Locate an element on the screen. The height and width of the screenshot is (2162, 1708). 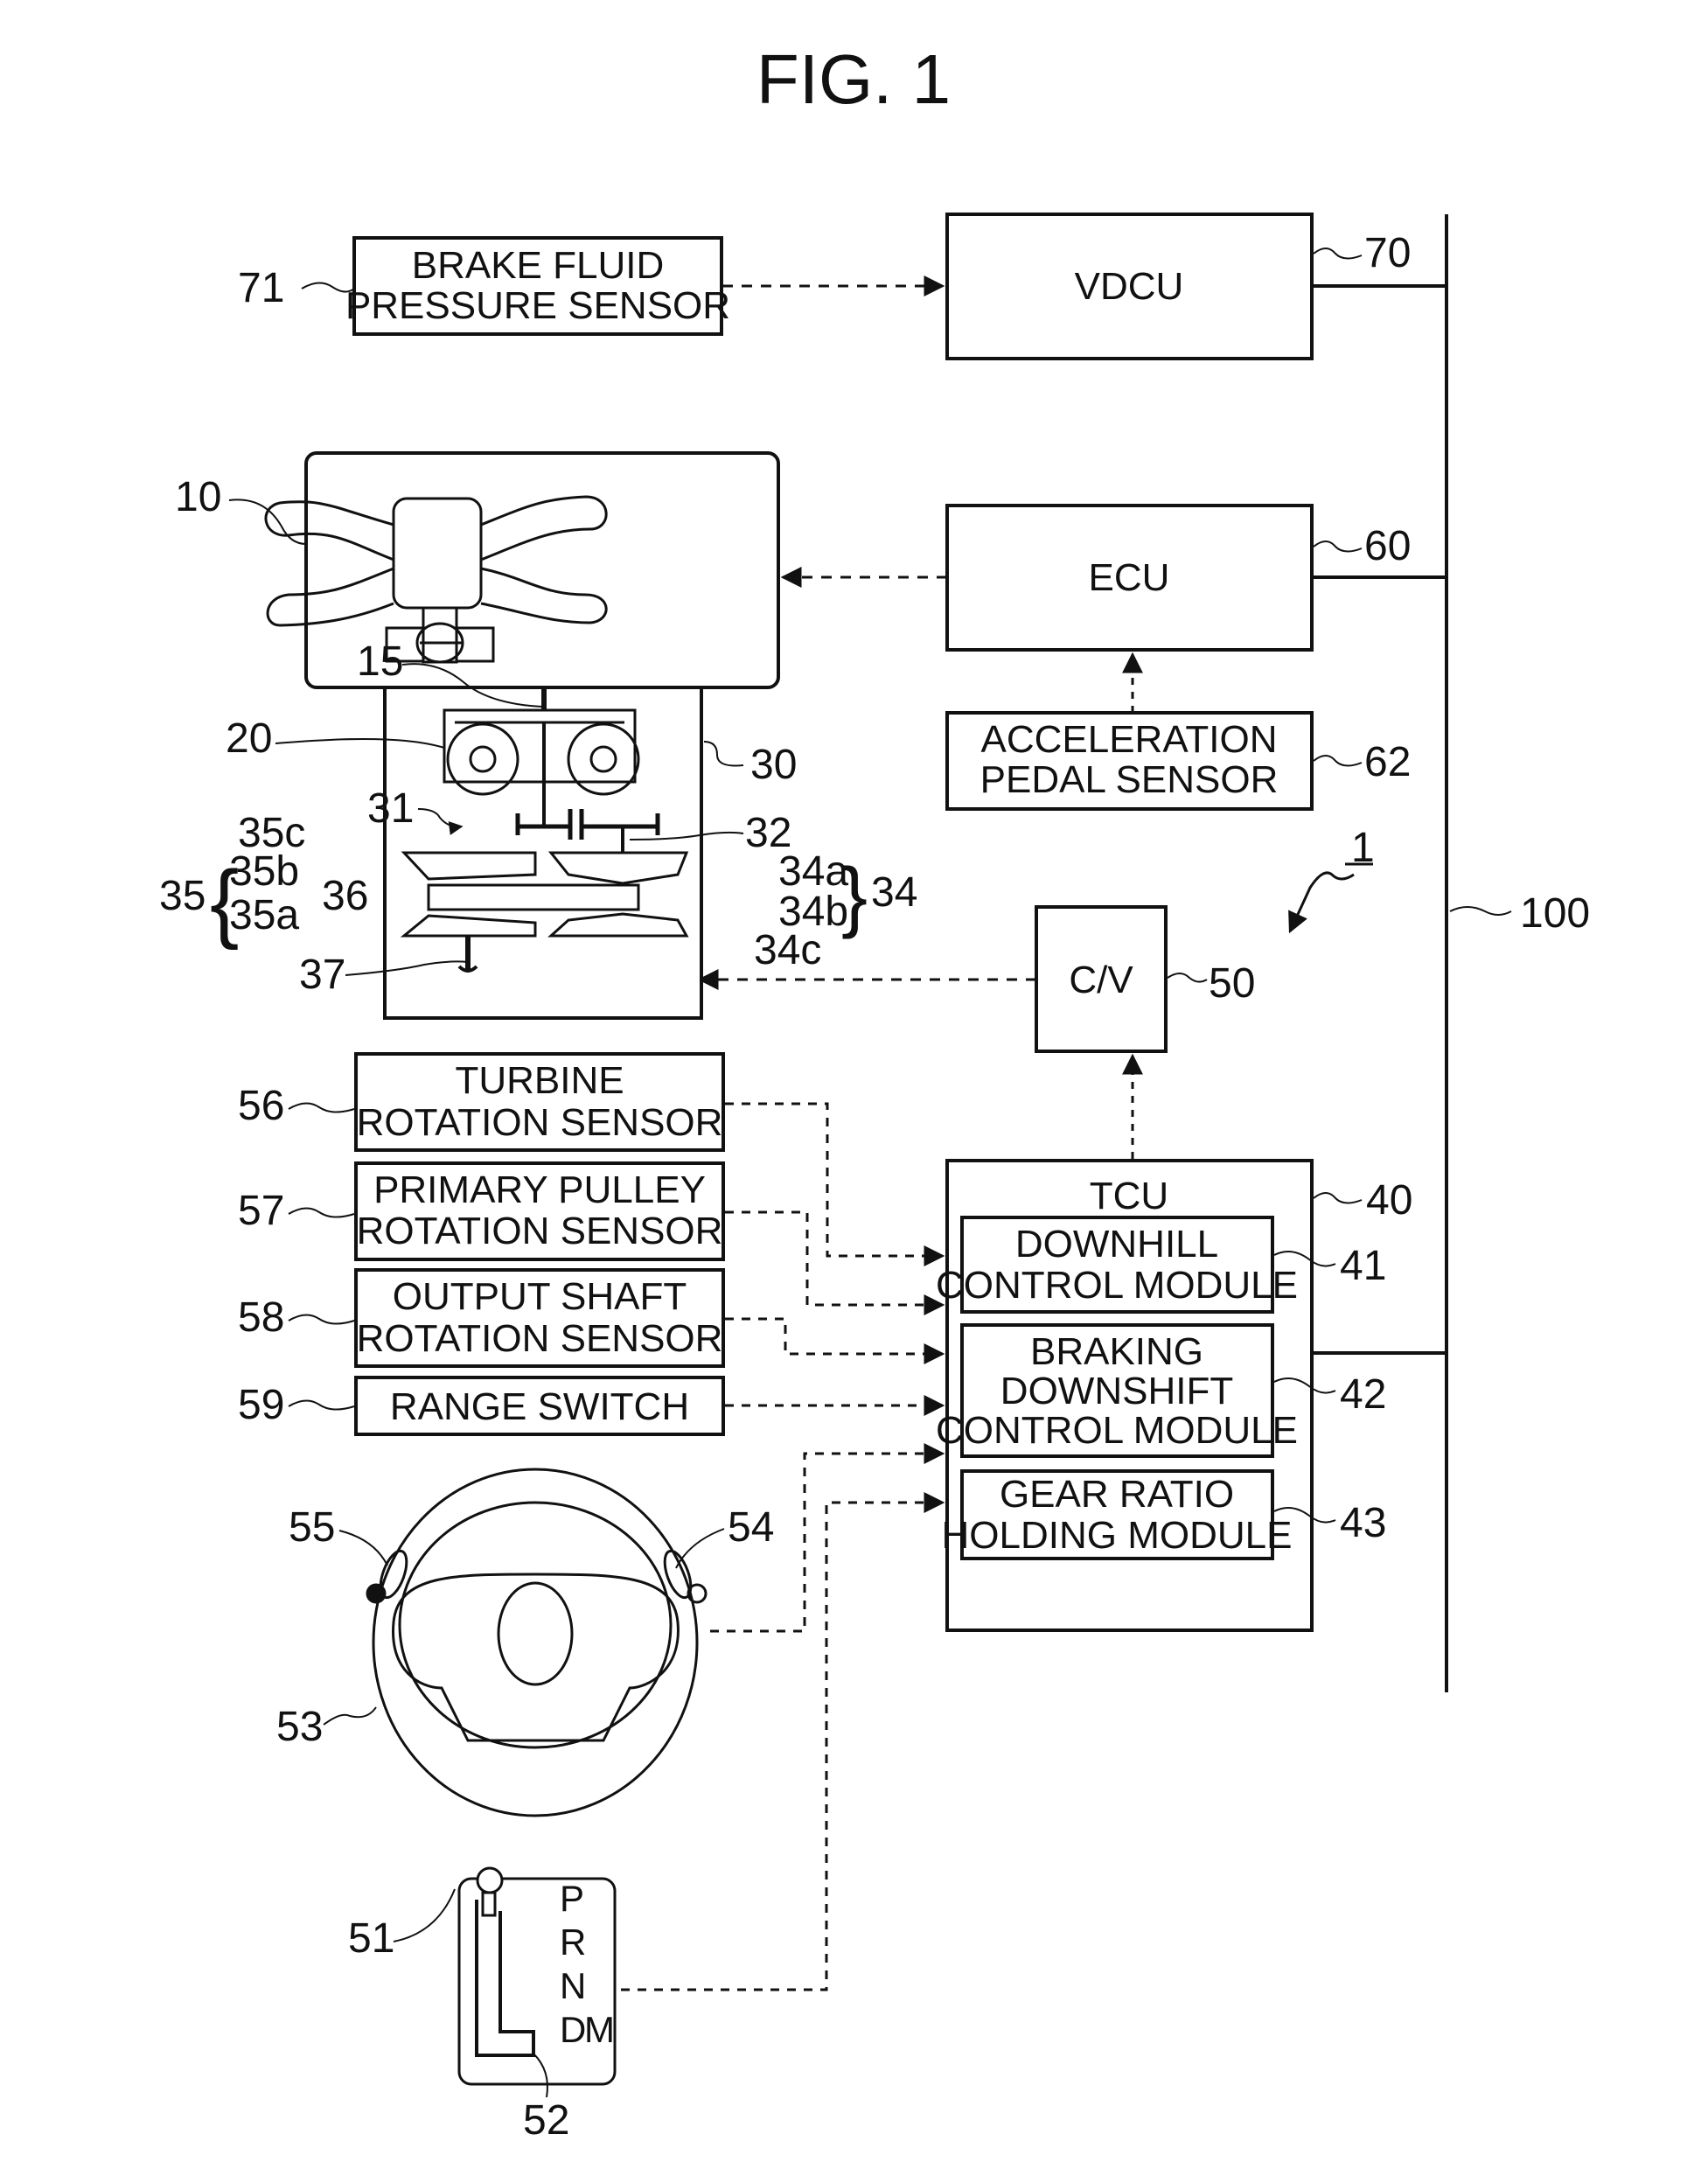
ecu-block: ECU is located at coordinates (1129, 578).